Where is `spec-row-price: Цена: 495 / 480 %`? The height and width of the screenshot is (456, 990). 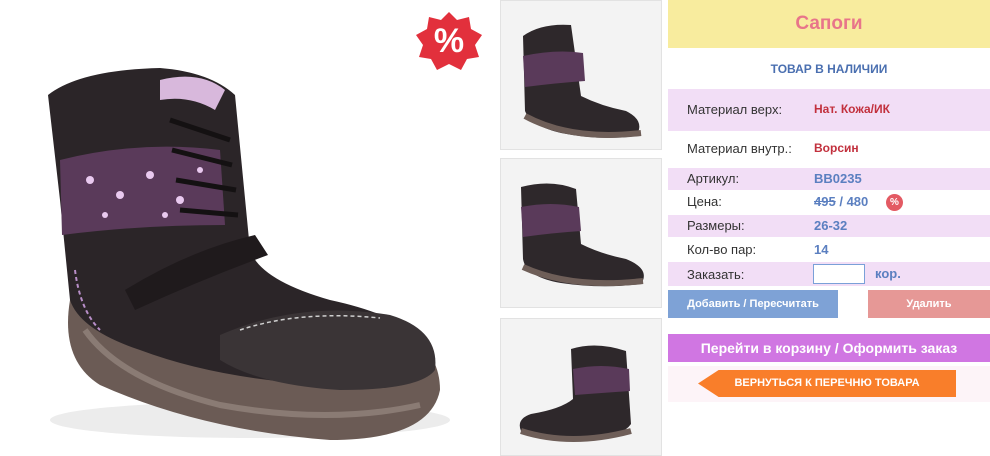
spec-row-price: Цена: 495 / 480 % is located at coordinates (829, 202).